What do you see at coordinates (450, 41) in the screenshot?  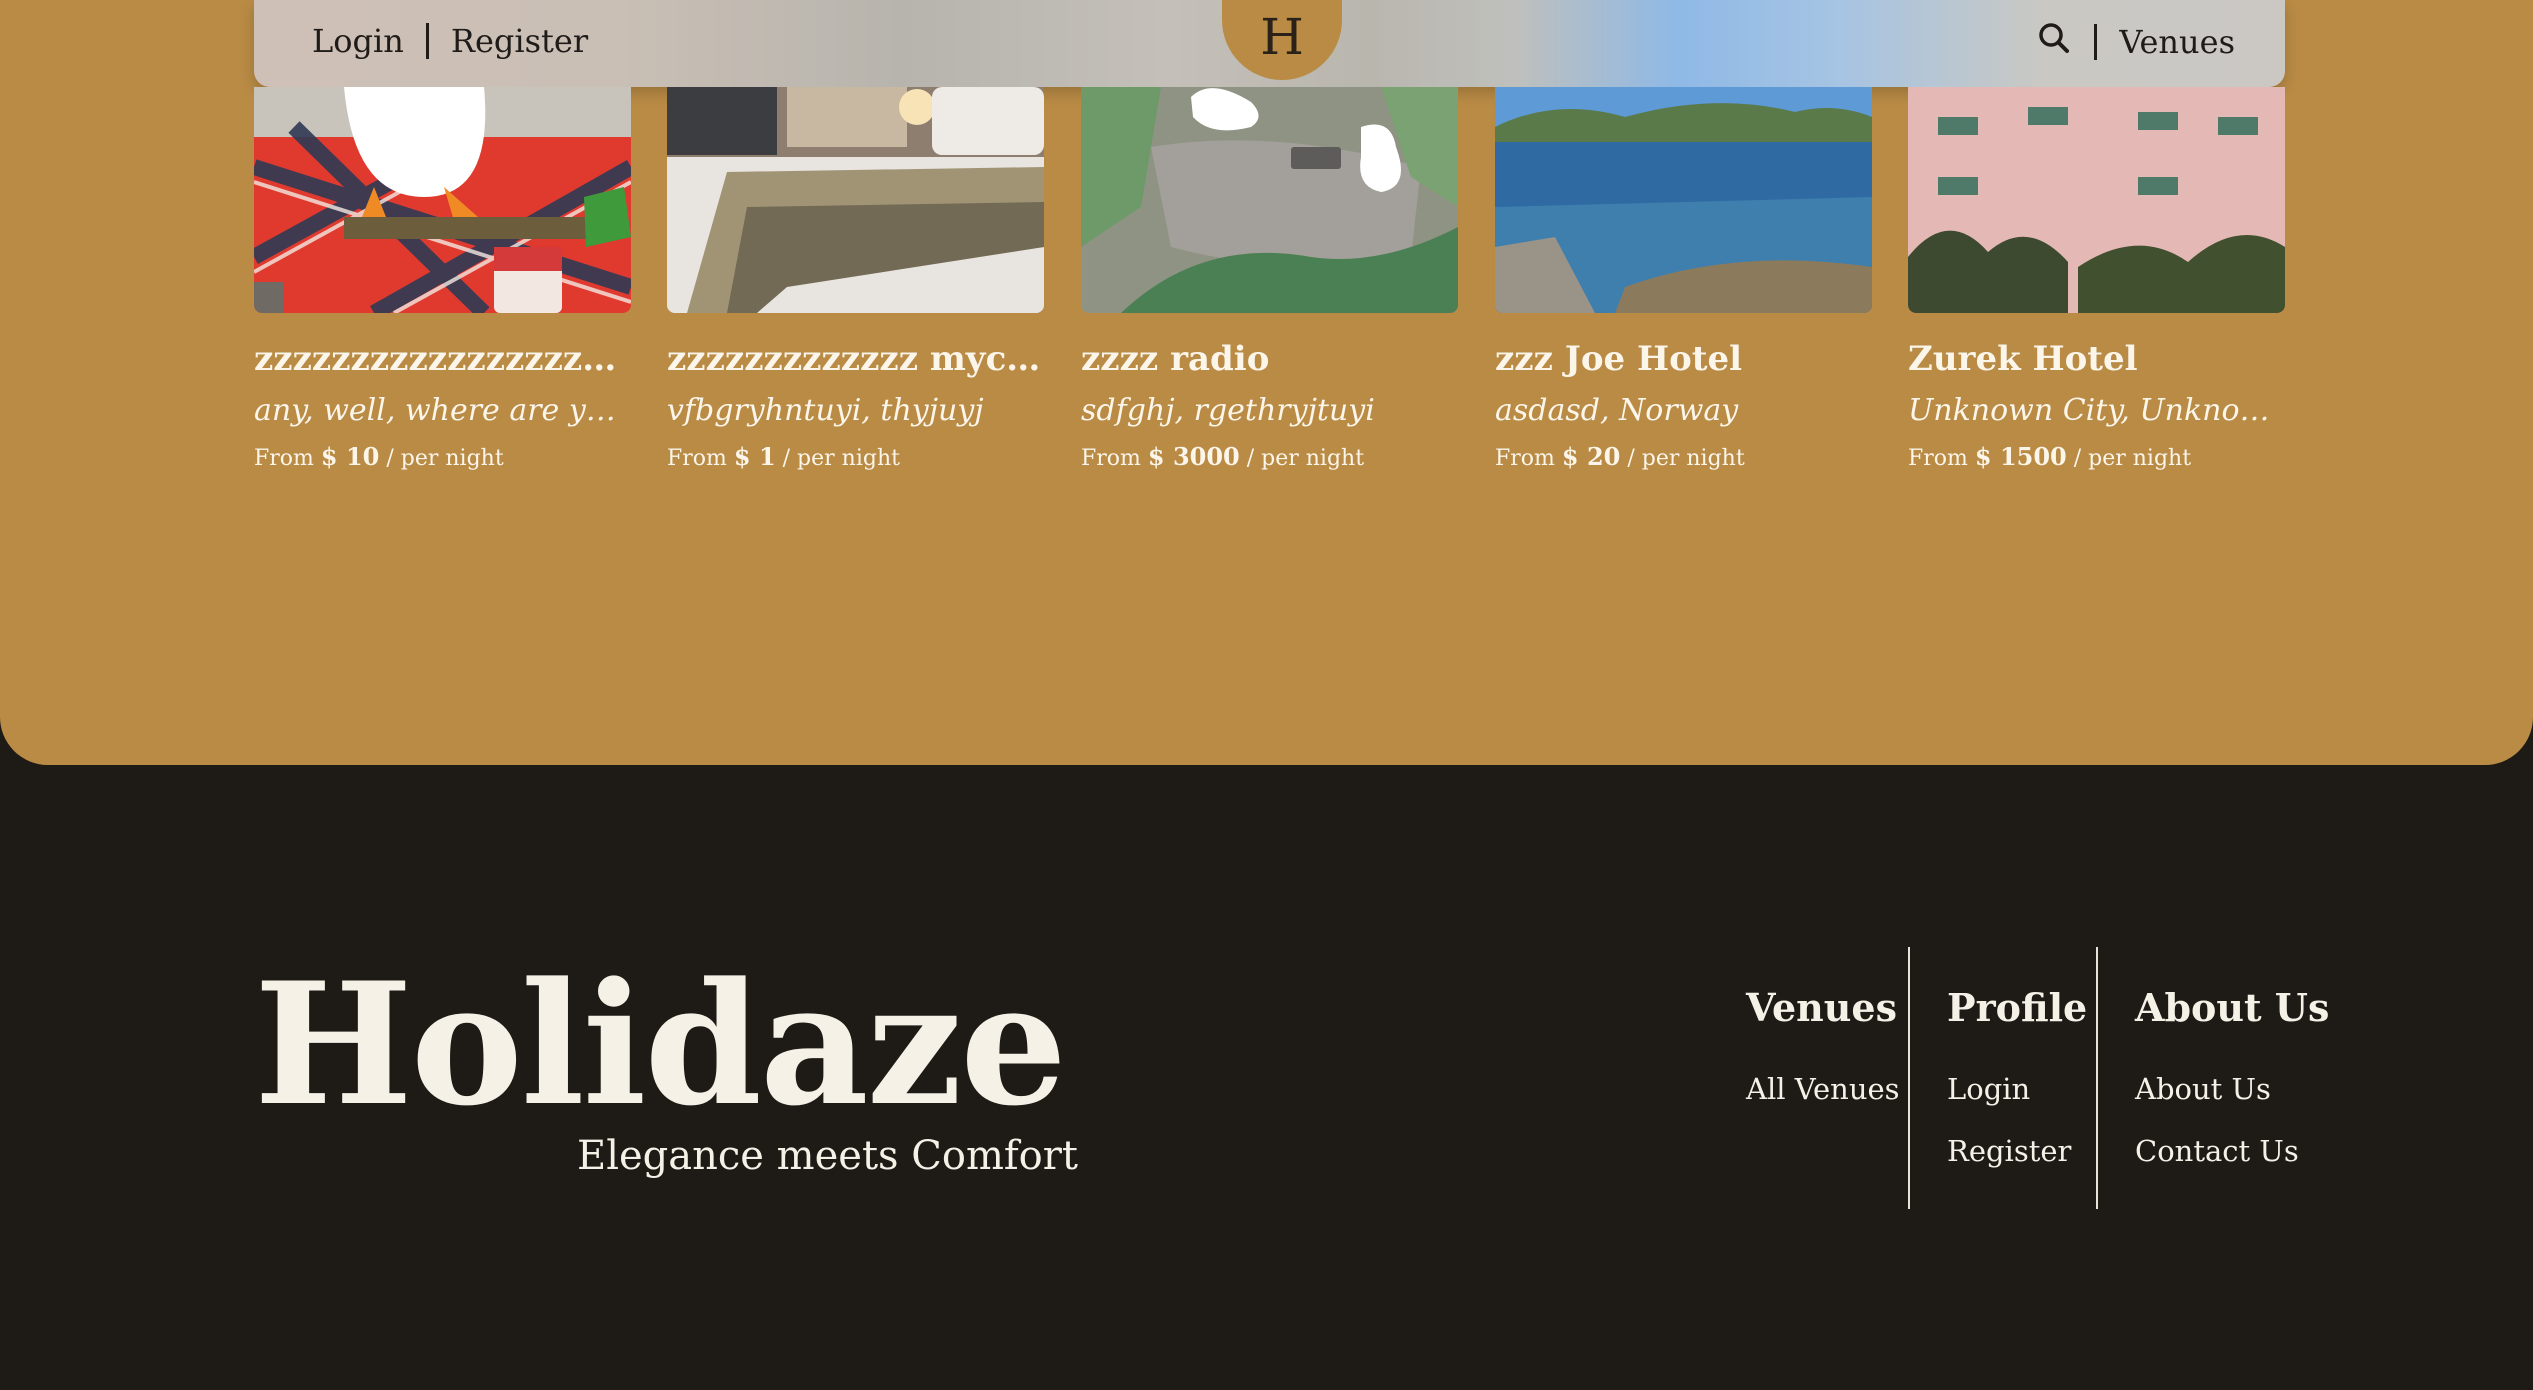 I see `auth-links: Login Register` at bounding box center [450, 41].